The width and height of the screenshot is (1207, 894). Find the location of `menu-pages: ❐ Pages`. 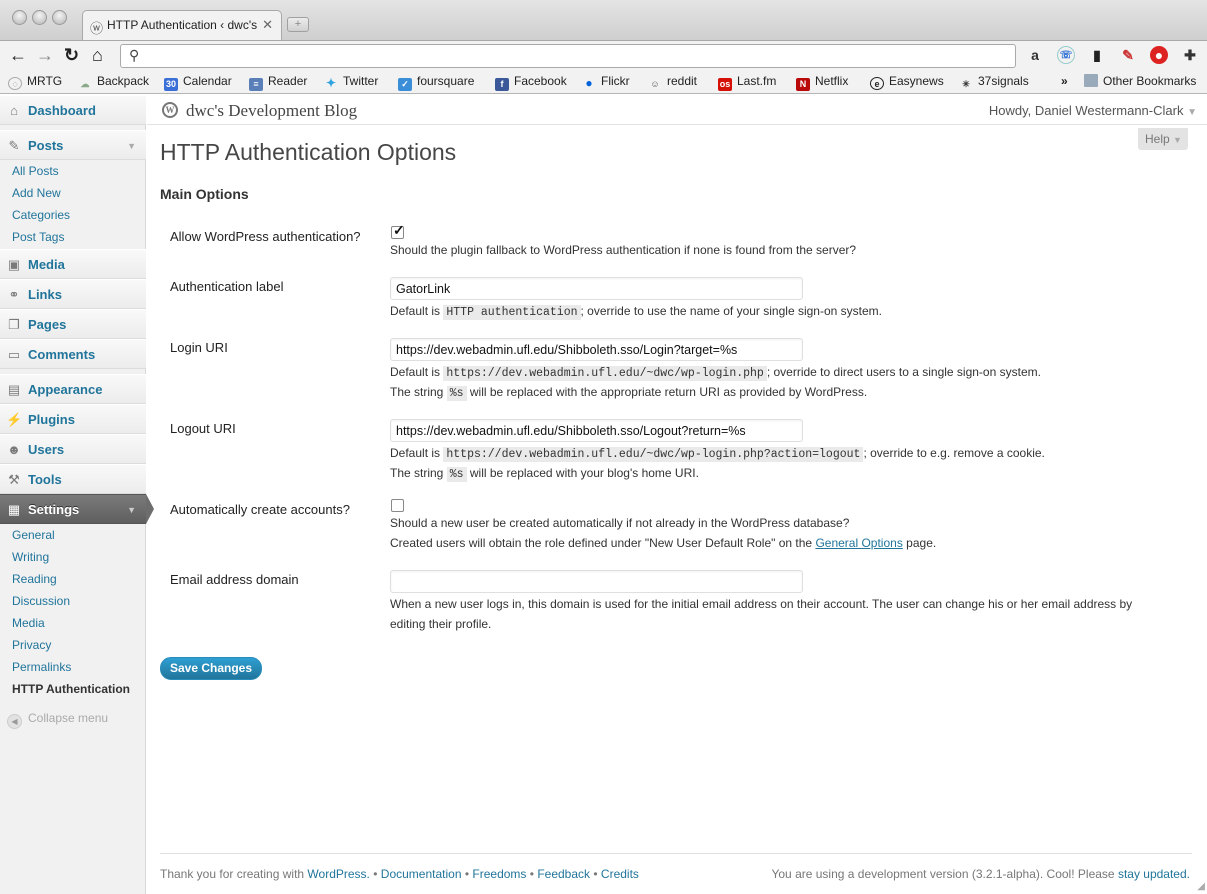

menu-pages: ❐ Pages is located at coordinates (73, 324).